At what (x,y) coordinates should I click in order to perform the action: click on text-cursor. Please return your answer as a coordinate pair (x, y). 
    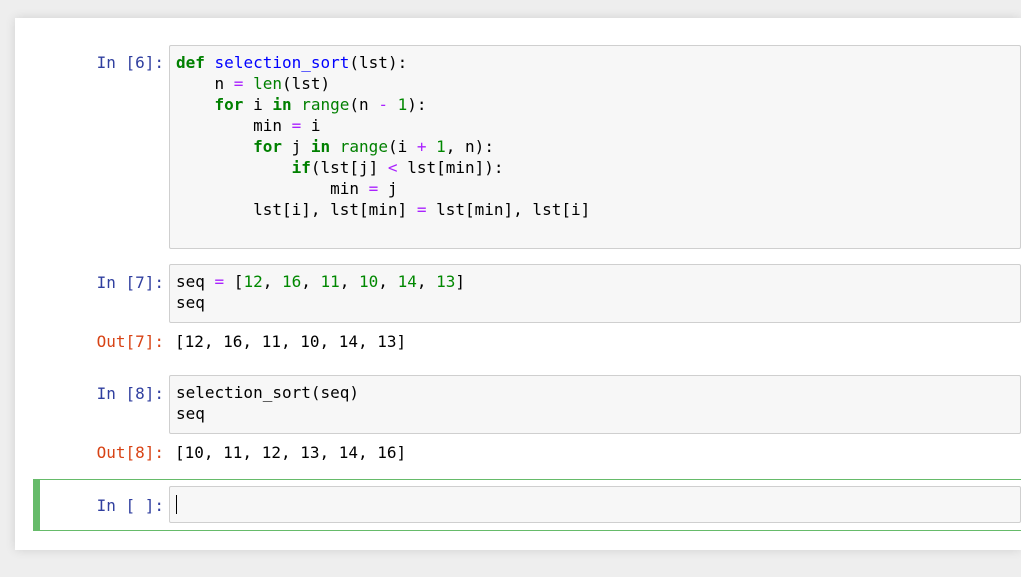
    Looking at the image, I should click on (176, 504).